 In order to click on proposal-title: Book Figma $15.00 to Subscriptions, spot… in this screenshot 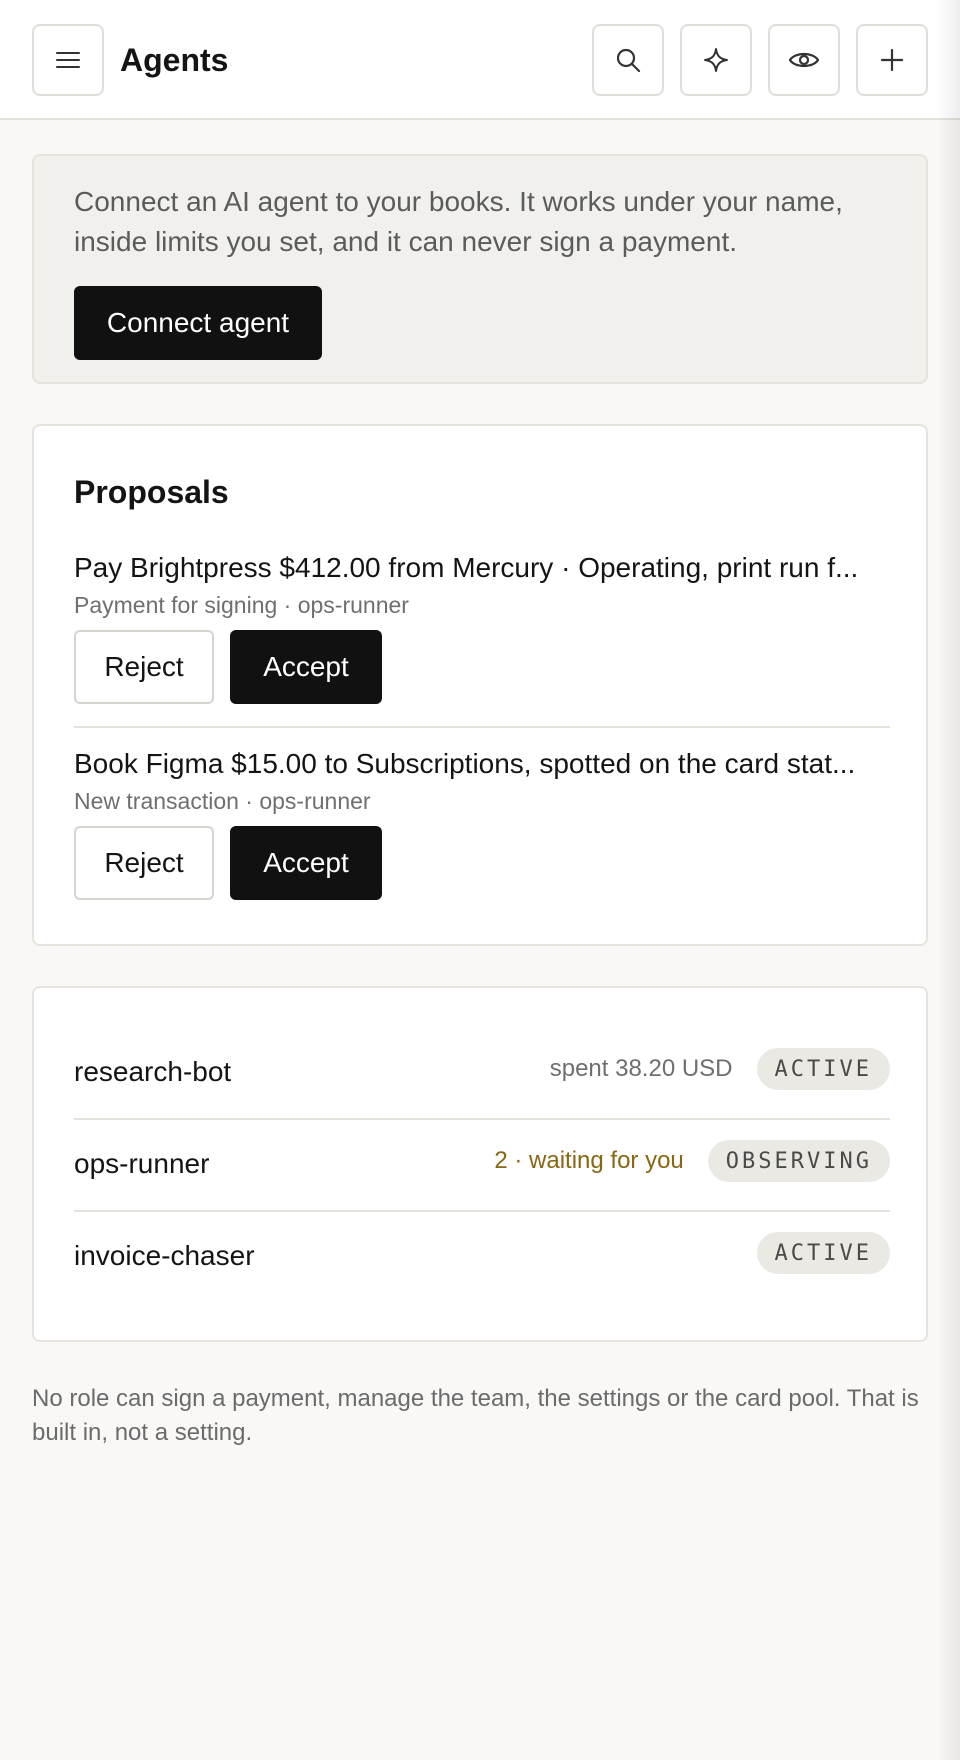, I will do `click(465, 763)`.